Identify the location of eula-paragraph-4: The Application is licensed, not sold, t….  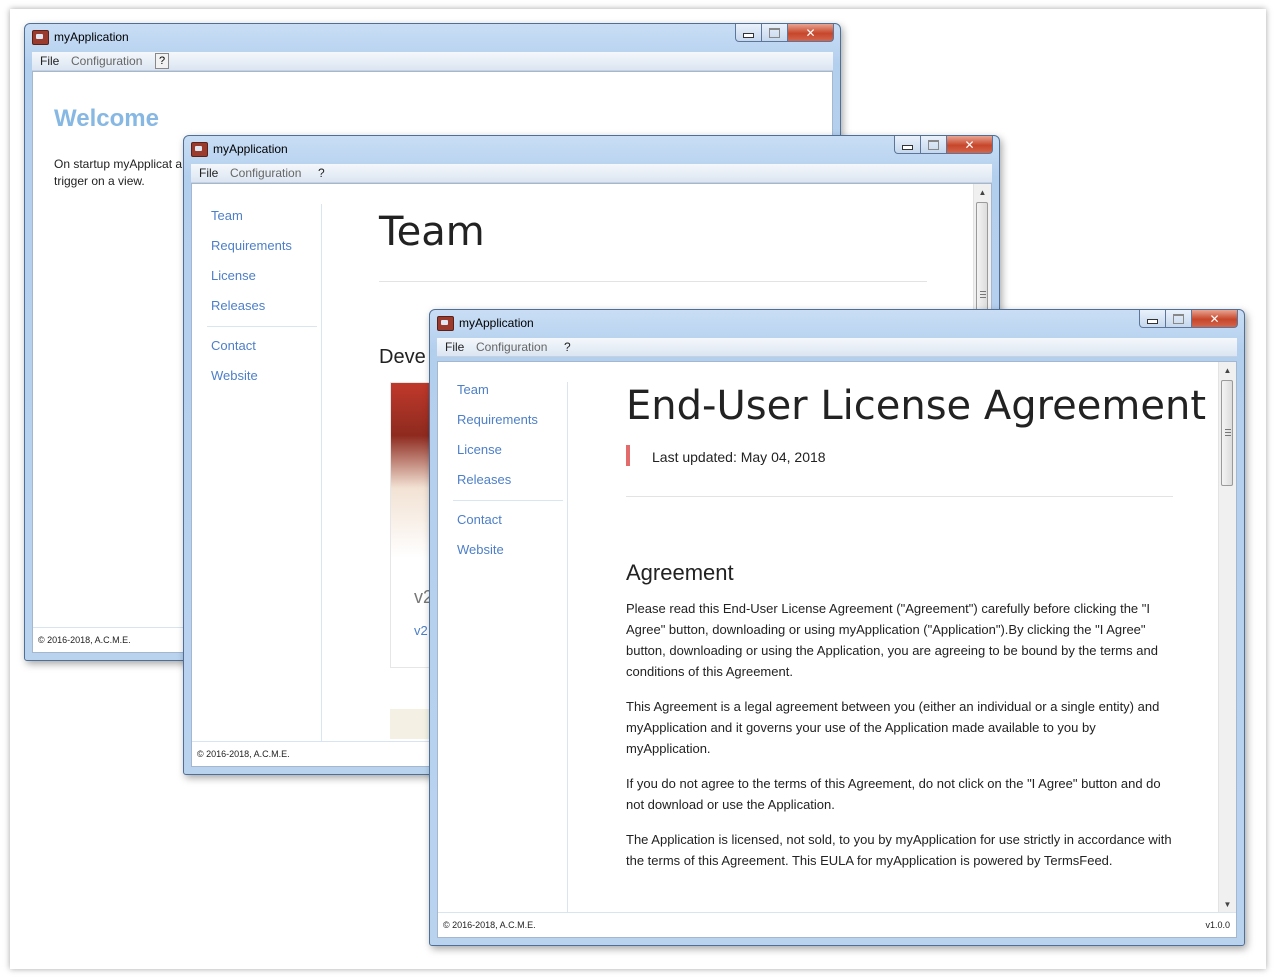
(899, 850).